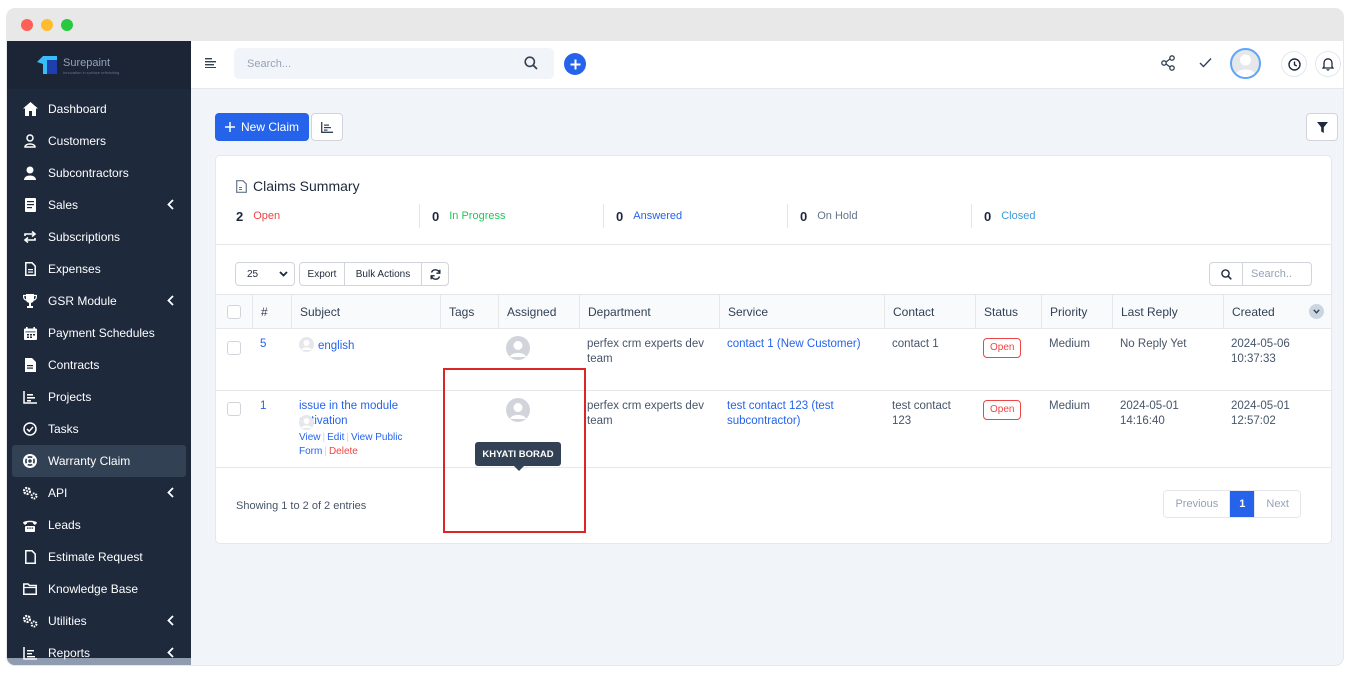  Describe the element at coordinates (47, 25) in the screenshot. I see `minimize-window-button` at that location.